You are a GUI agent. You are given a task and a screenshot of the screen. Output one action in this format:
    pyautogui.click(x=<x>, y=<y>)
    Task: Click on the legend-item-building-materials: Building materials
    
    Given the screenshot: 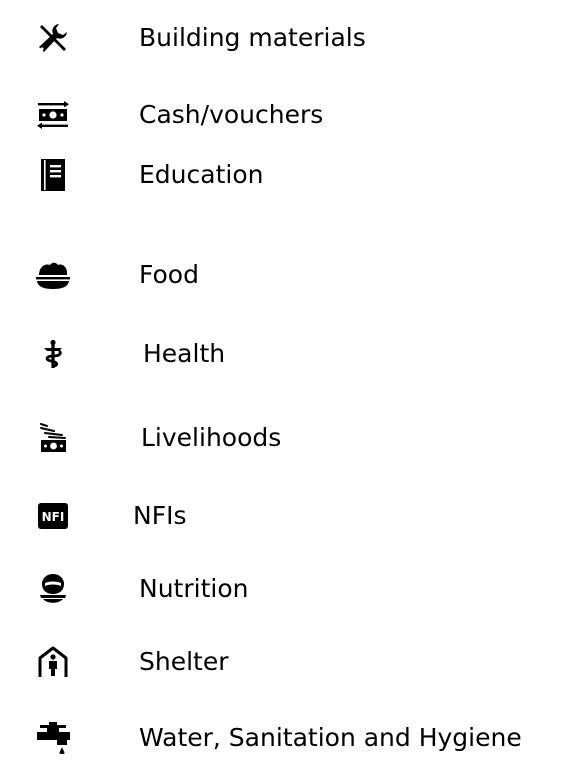 What is the action you would take?
    pyautogui.click(x=283, y=38)
    